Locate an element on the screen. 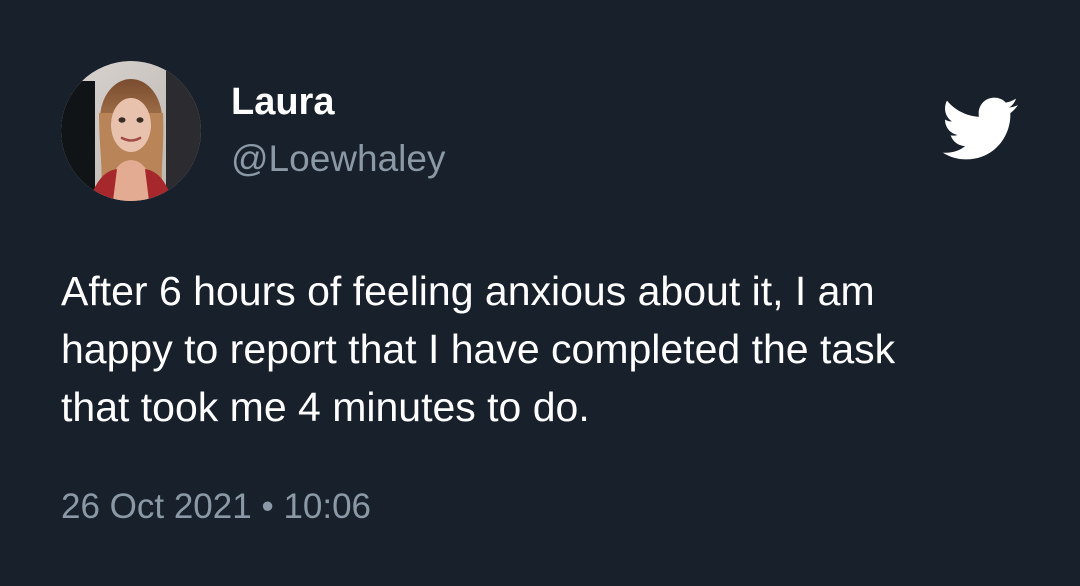 The width and height of the screenshot is (1080, 586). tweet-text-line: that took me 4 minutes to do. is located at coordinates (325, 407).